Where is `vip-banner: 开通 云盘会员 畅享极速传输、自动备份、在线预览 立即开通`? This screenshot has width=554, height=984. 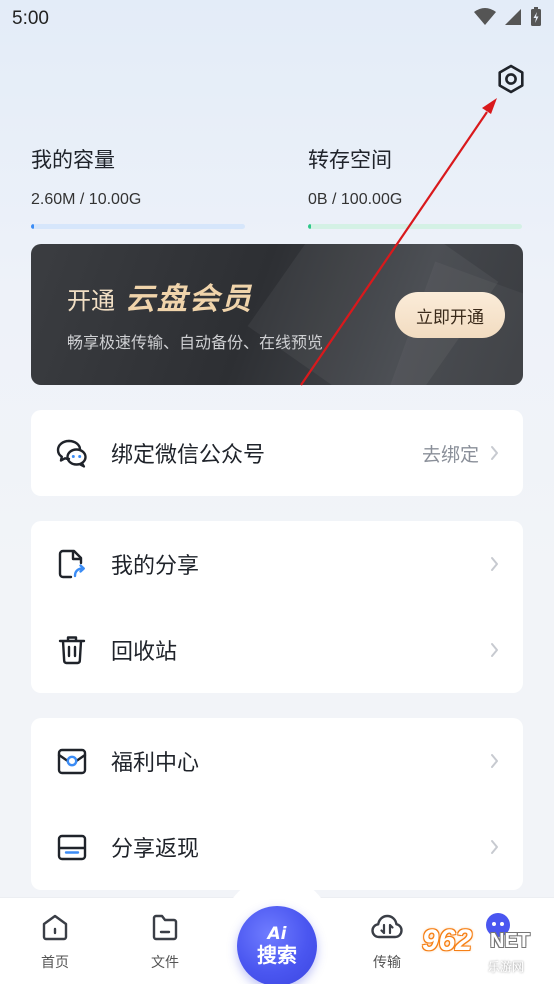 vip-banner: 开通 云盘会员 畅享极速传输、自动备份、在线预览 立即开通 is located at coordinates (277, 314).